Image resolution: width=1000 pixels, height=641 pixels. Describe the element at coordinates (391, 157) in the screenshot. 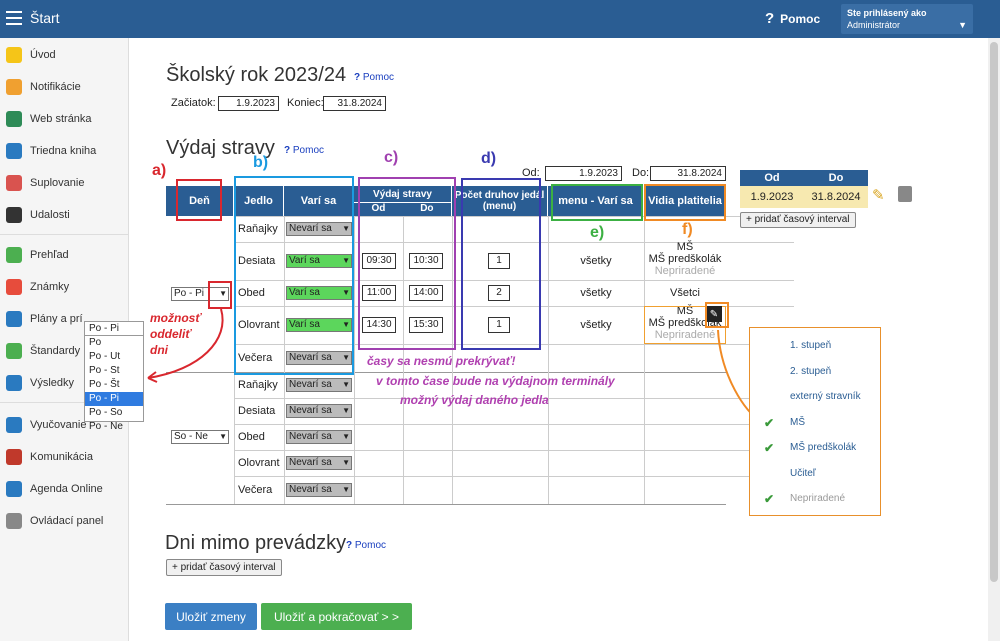

I see `annotation-c: c)` at that location.